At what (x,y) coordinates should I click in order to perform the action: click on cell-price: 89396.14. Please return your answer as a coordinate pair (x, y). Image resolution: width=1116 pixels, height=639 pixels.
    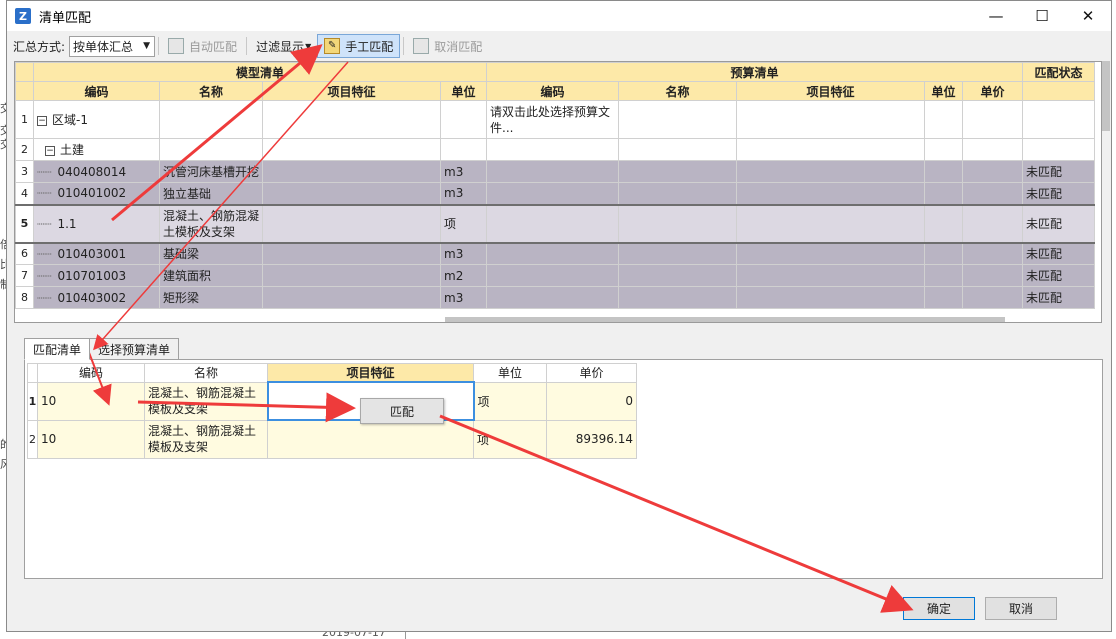
    Looking at the image, I should click on (591, 439).